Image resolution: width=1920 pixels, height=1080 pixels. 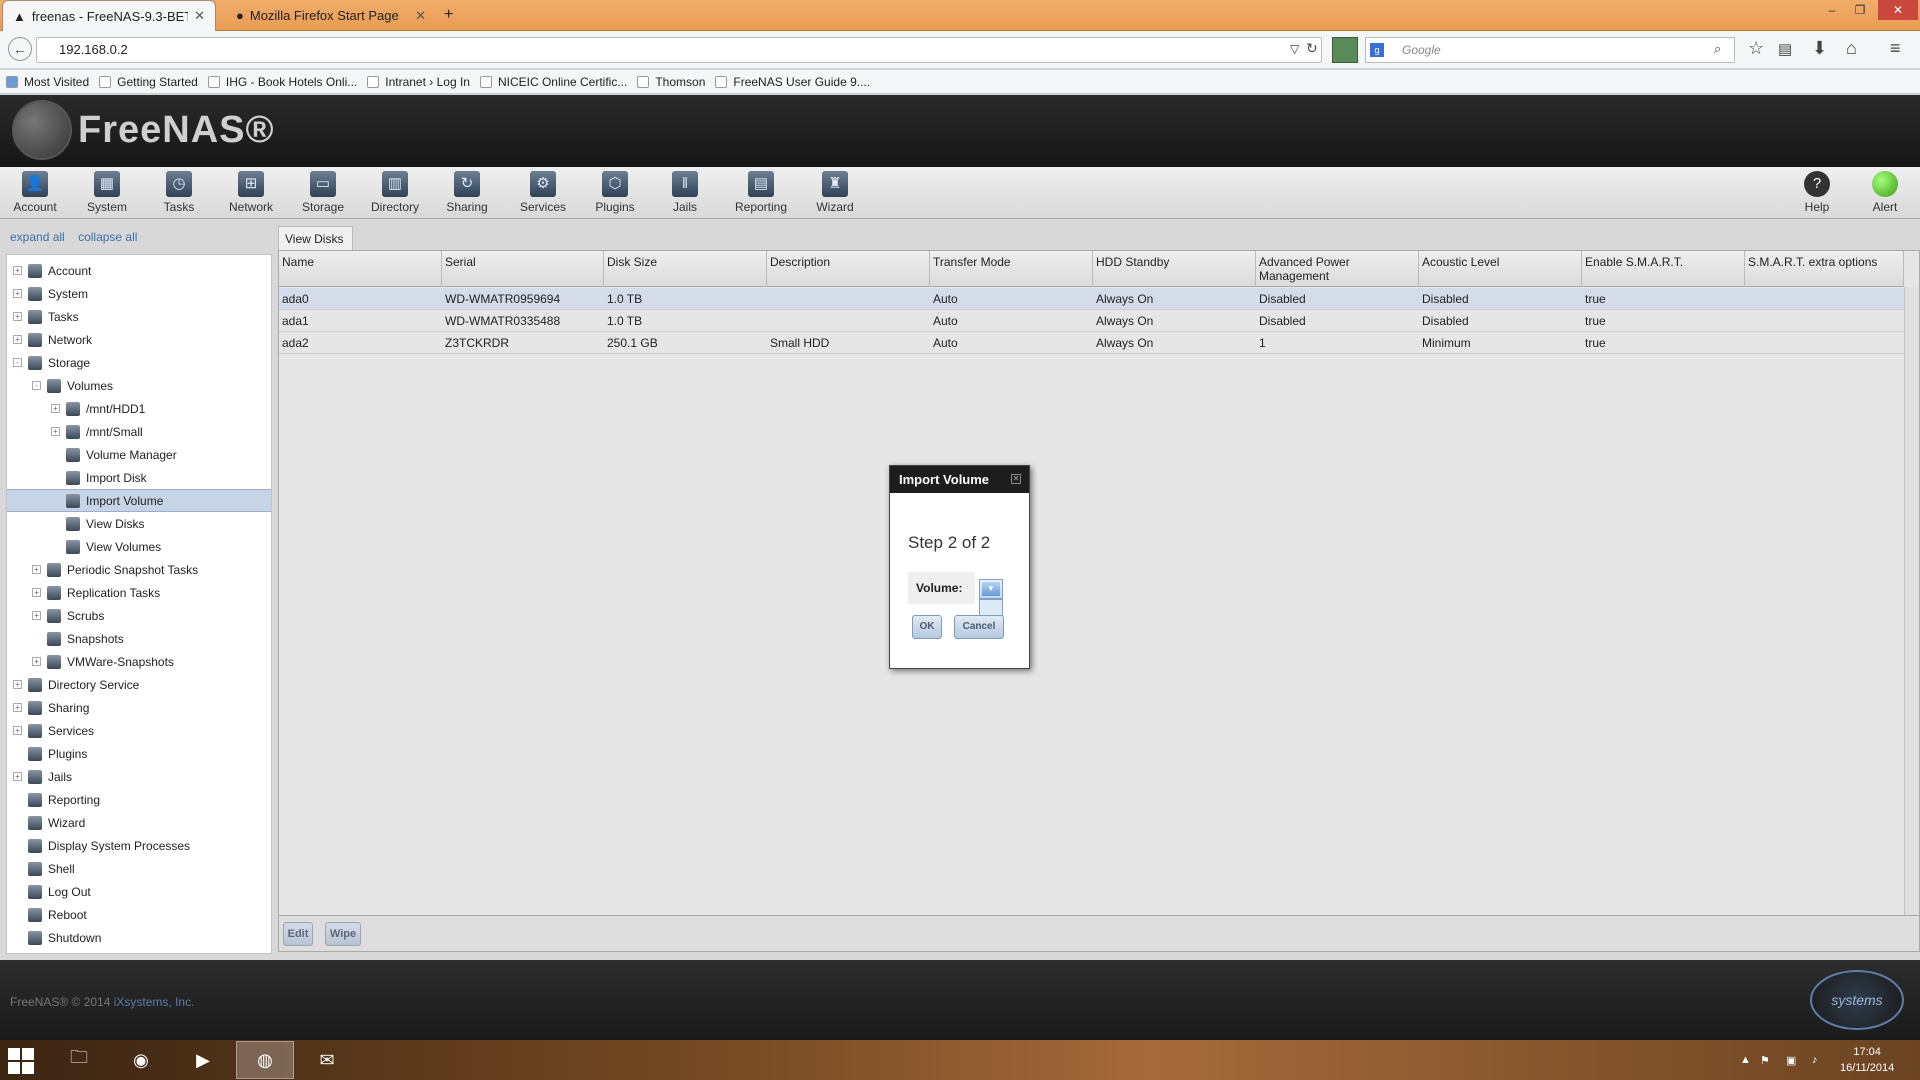 What do you see at coordinates (1895, 48) in the screenshot?
I see `menu-icon: ≡` at bounding box center [1895, 48].